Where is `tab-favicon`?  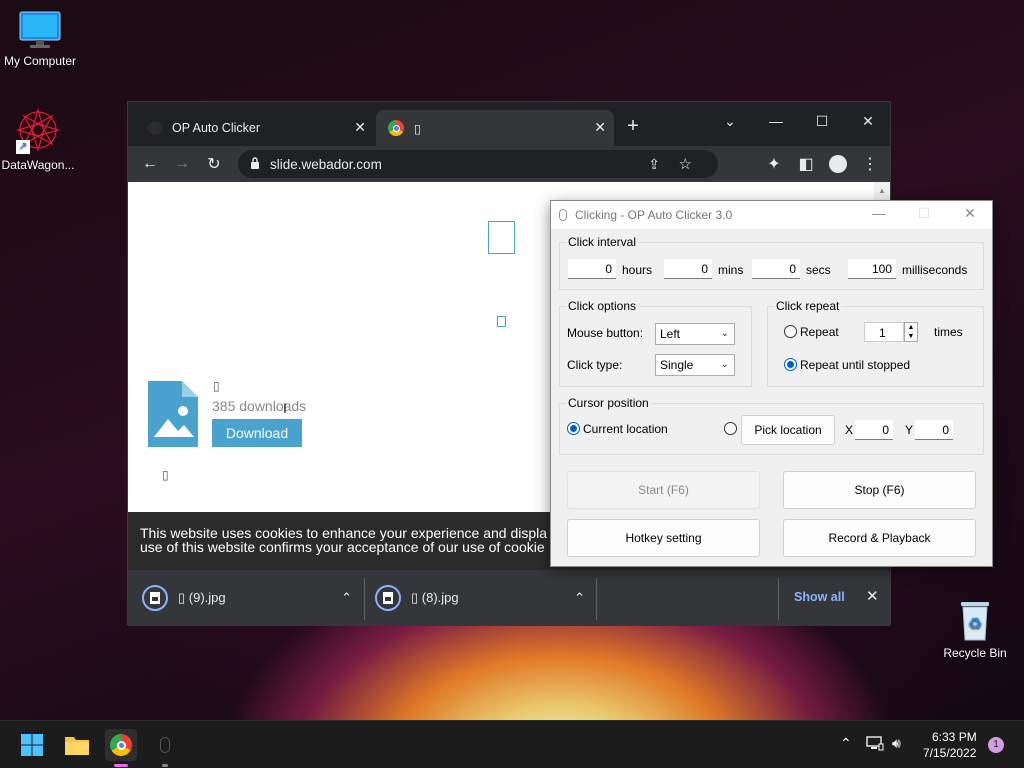
tab-favicon is located at coordinates (155, 128).